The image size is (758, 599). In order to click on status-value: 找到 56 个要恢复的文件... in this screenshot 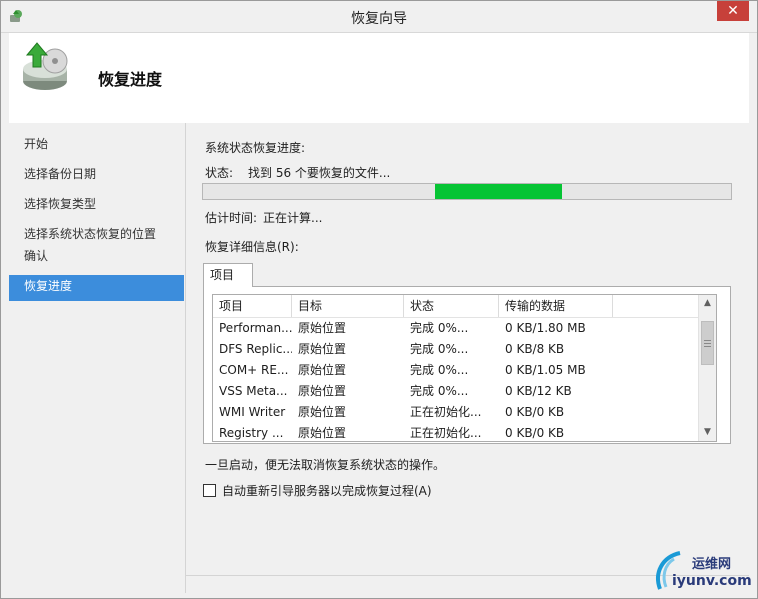, I will do `click(319, 173)`.